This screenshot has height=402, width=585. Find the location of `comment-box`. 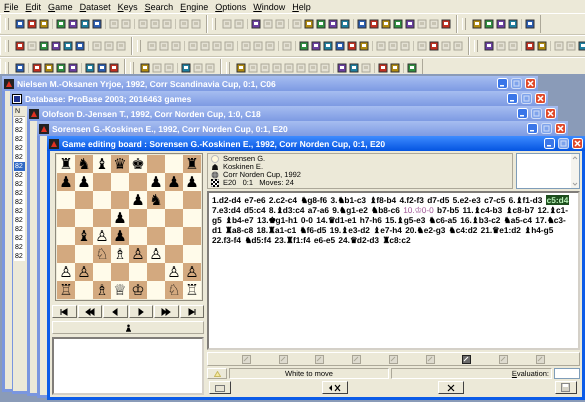

comment-box is located at coordinates (128, 366).